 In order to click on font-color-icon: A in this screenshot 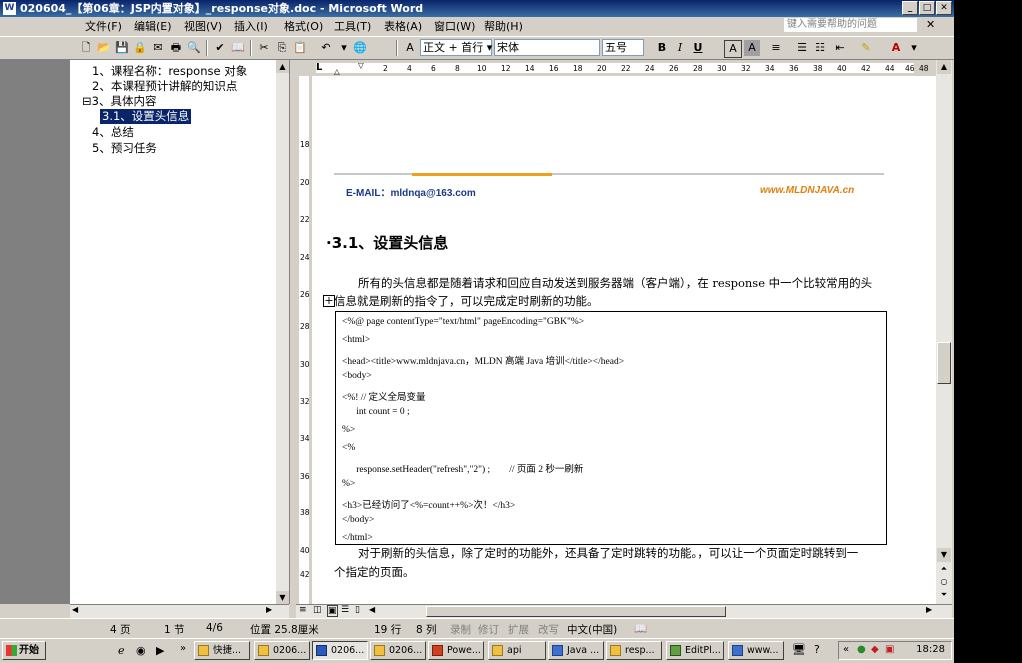, I will do `click(896, 48)`.